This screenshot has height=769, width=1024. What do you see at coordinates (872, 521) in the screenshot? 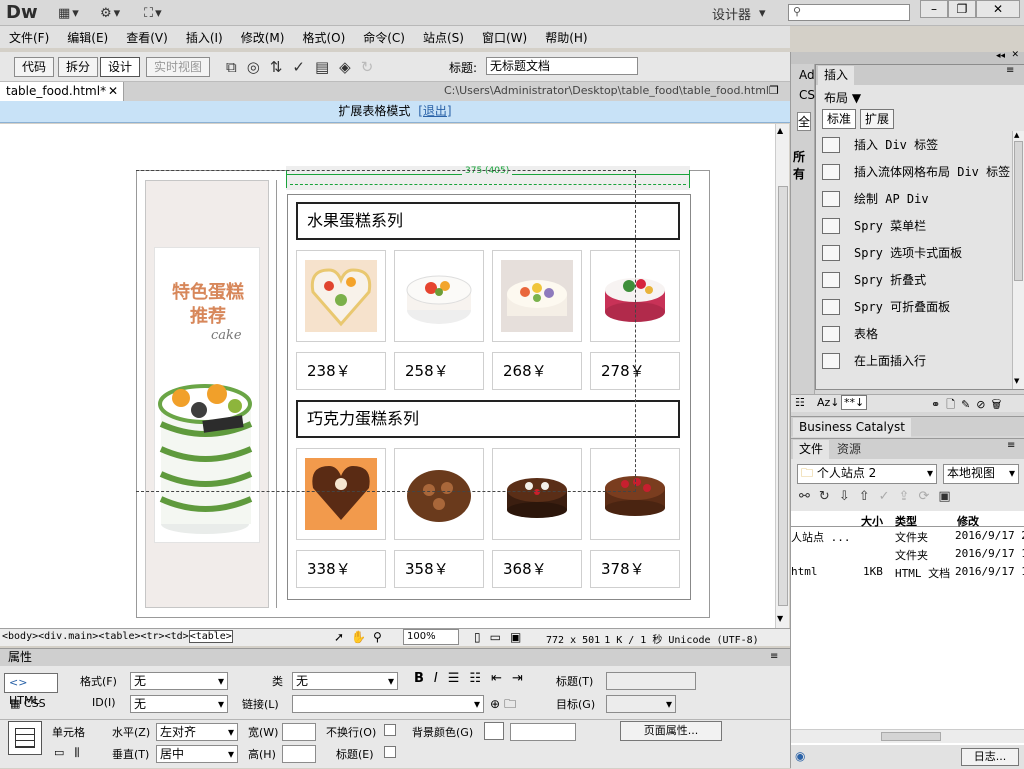
I see `size-header: 大小` at bounding box center [872, 521].